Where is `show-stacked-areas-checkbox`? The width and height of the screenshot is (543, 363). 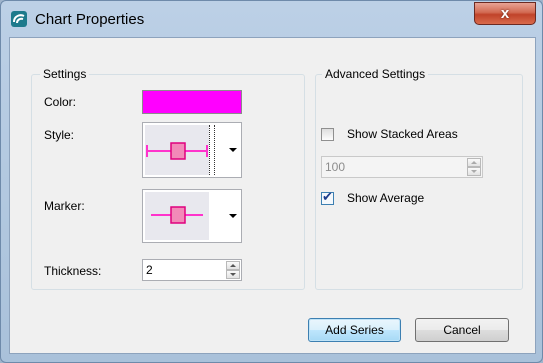
show-stacked-areas-checkbox is located at coordinates (327, 134).